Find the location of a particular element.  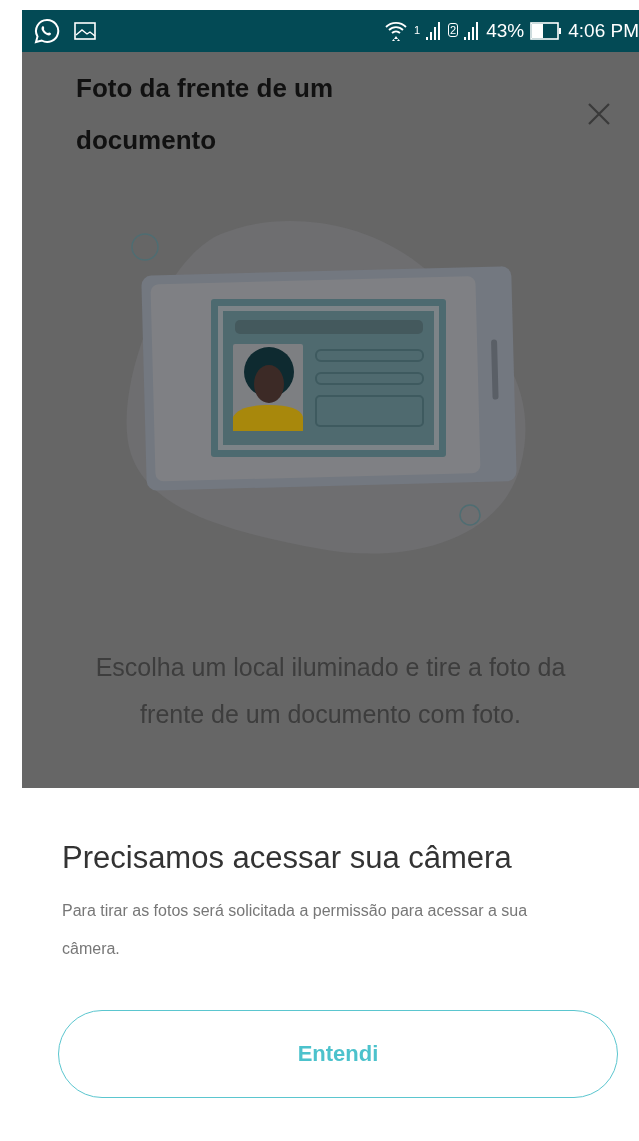

wifi-icon is located at coordinates (395, 31).